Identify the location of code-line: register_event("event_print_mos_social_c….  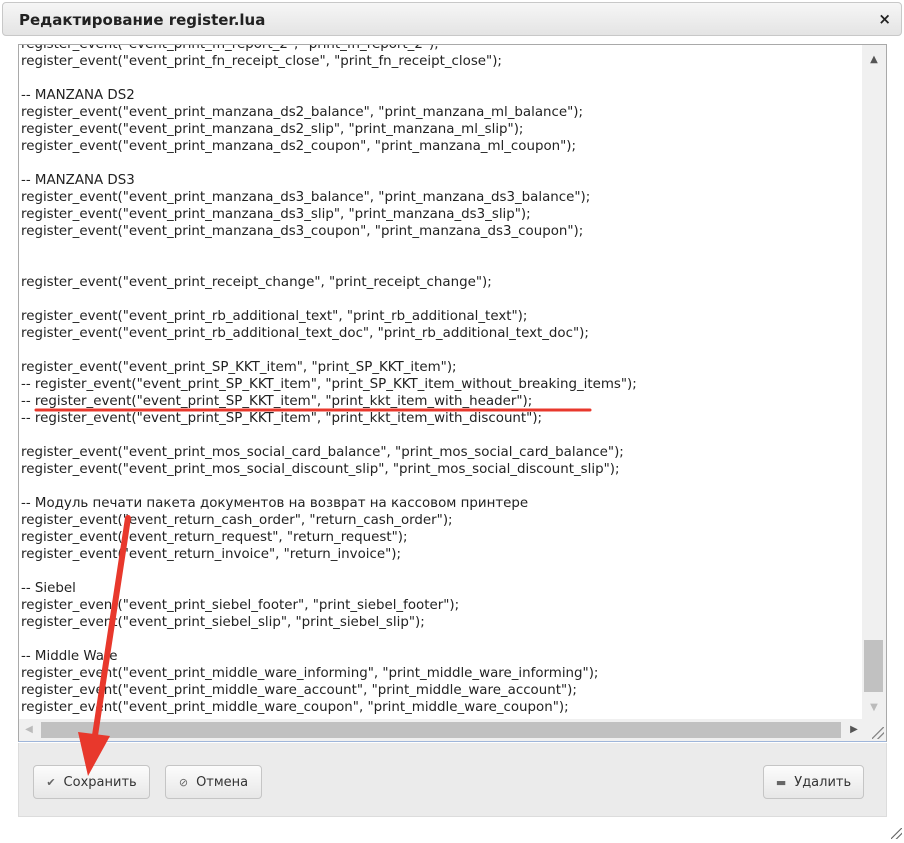
(441, 452).